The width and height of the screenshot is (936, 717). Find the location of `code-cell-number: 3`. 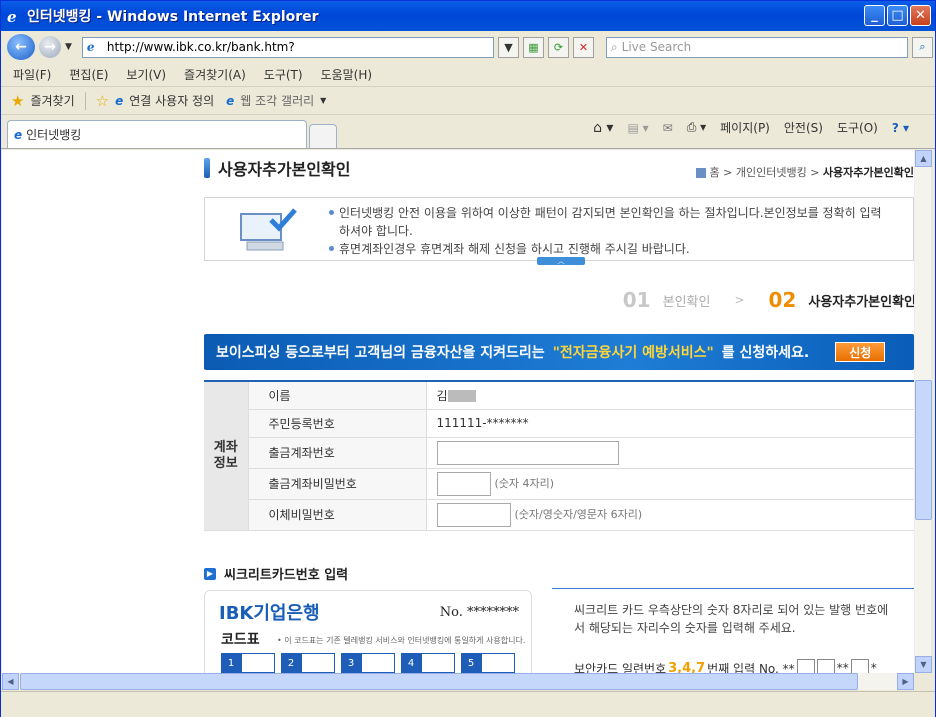

code-cell-number: 3 is located at coordinates (351, 663).